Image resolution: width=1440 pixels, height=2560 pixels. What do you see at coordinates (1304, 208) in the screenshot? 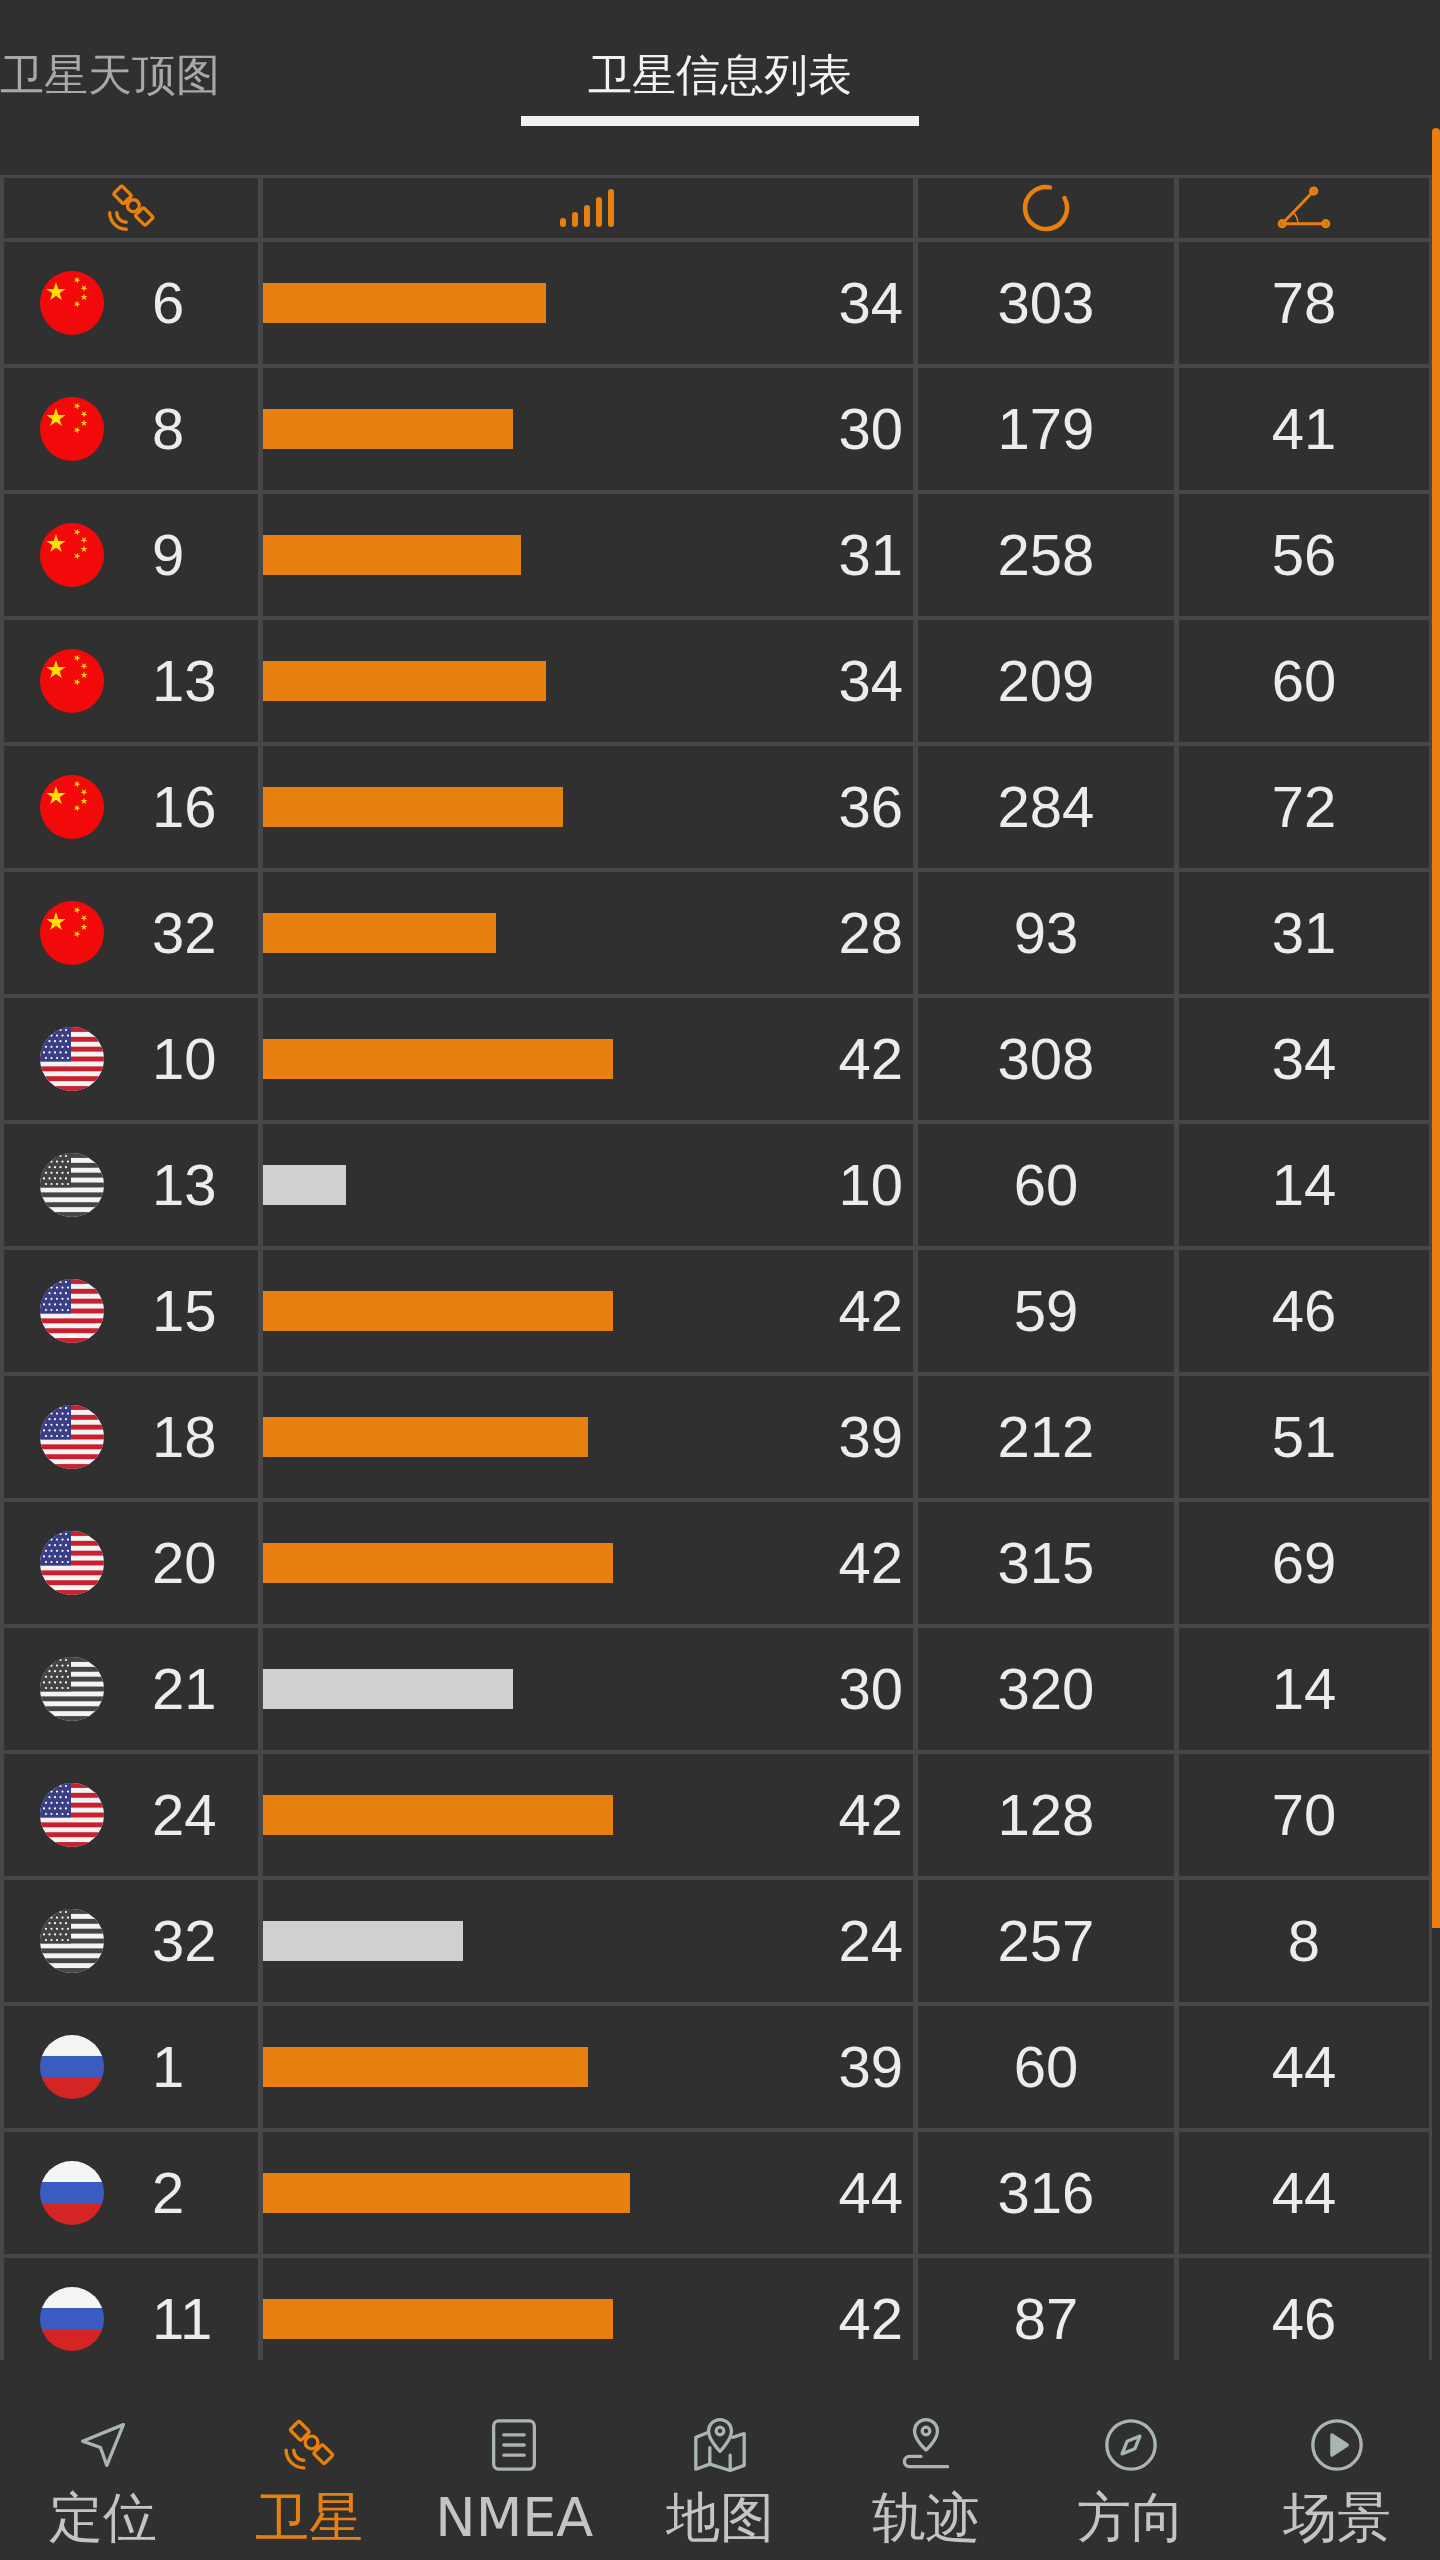
I see `angle-icon` at bounding box center [1304, 208].